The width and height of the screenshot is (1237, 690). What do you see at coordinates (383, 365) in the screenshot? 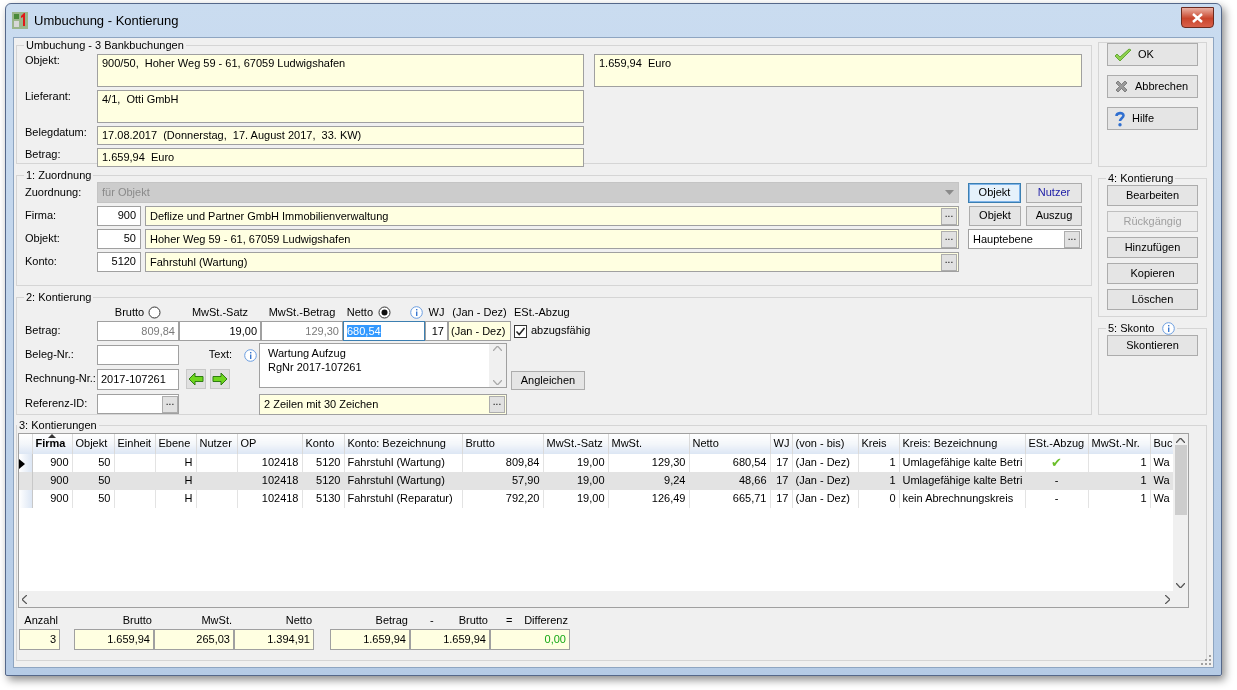
I see `text-area: Wartung Aufzug RgNr 2017-107261` at bounding box center [383, 365].